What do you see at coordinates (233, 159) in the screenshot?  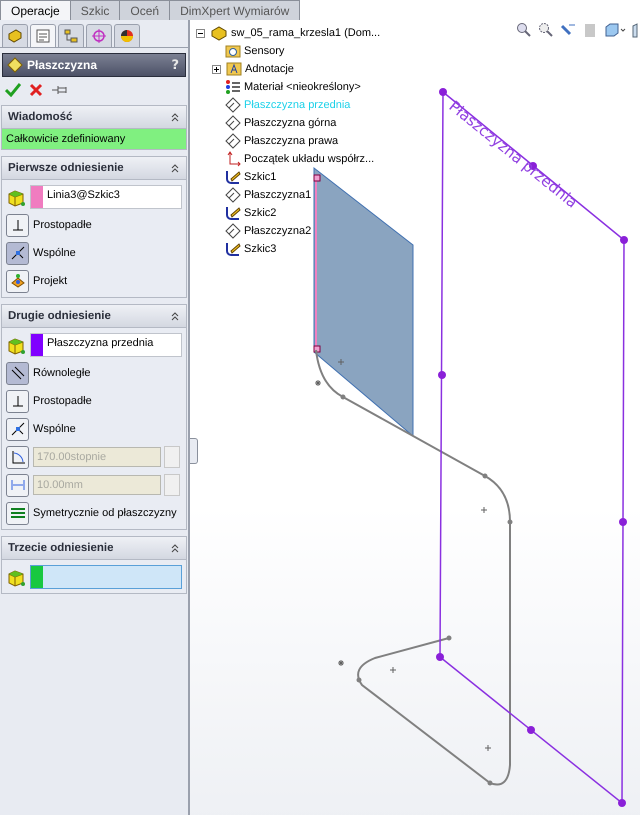 I see `origin-icon` at bounding box center [233, 159].